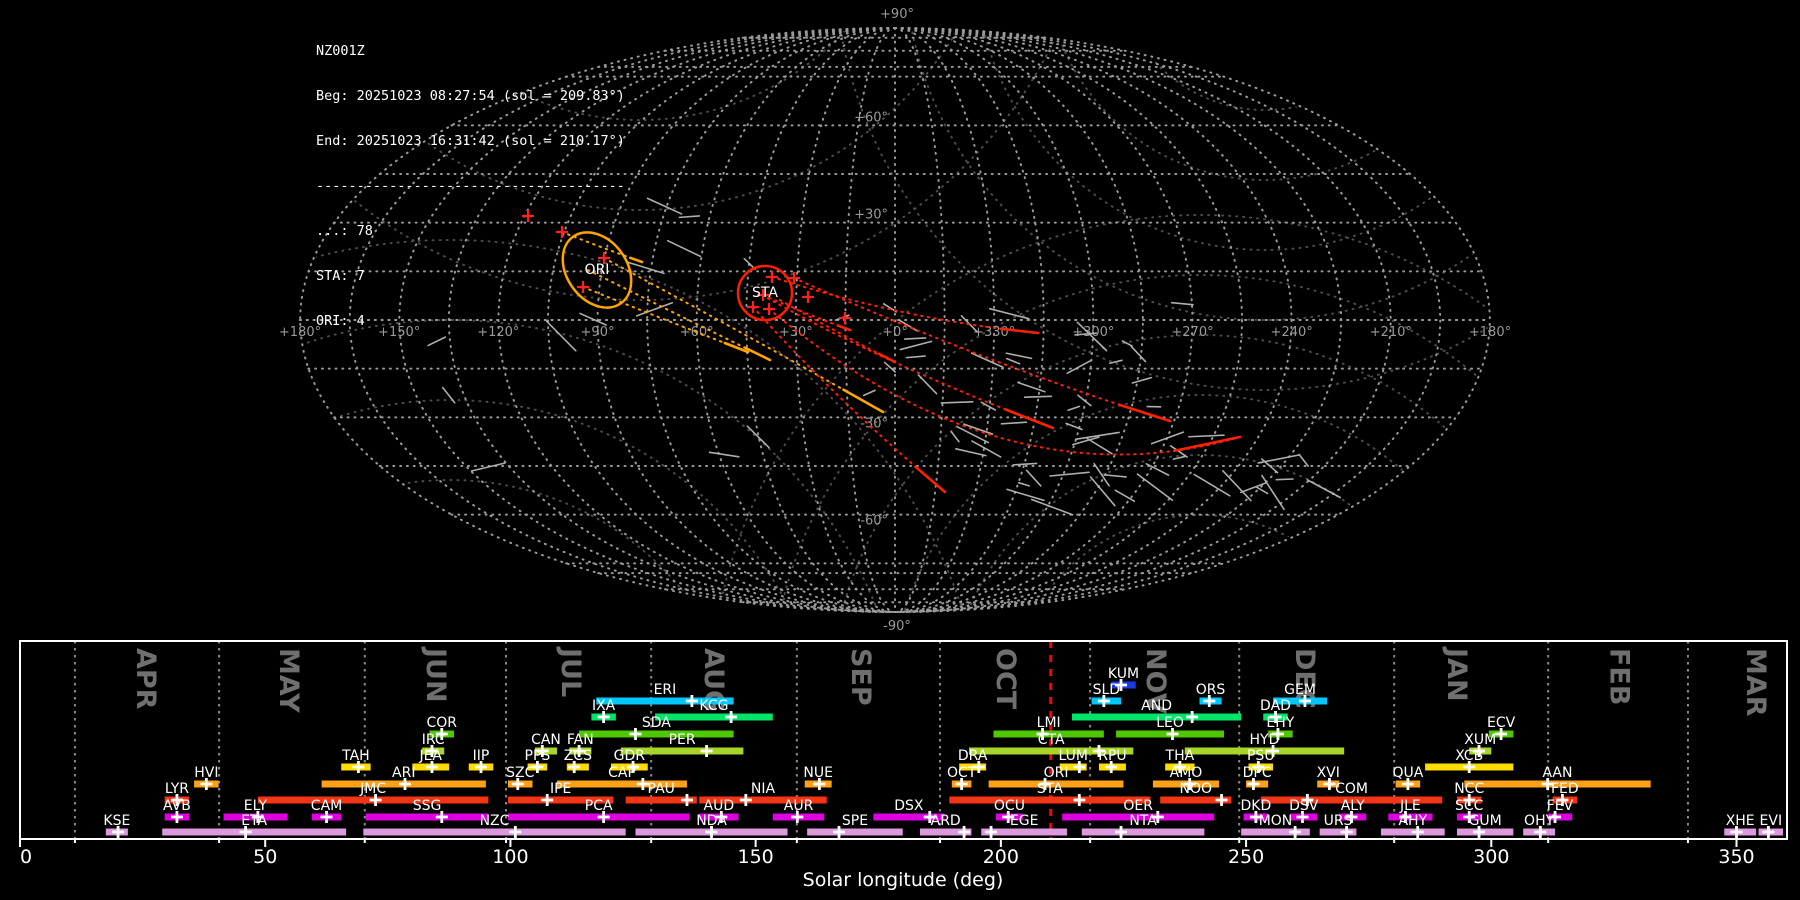 This screenshot has height=900, width=1800. What do you see at coordinates (430, 756) in the screenshot?
I see `svg-text: JEA` at bounding box center [430, 756].